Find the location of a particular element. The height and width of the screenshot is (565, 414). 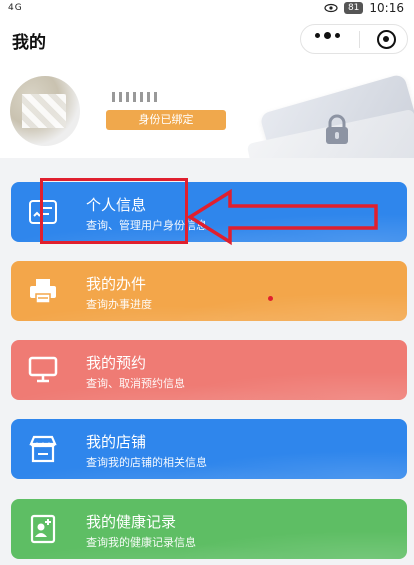

menu-item-my-appointments: 我的预约 查询、取消预约信息 is located at coordinates (209, 370).